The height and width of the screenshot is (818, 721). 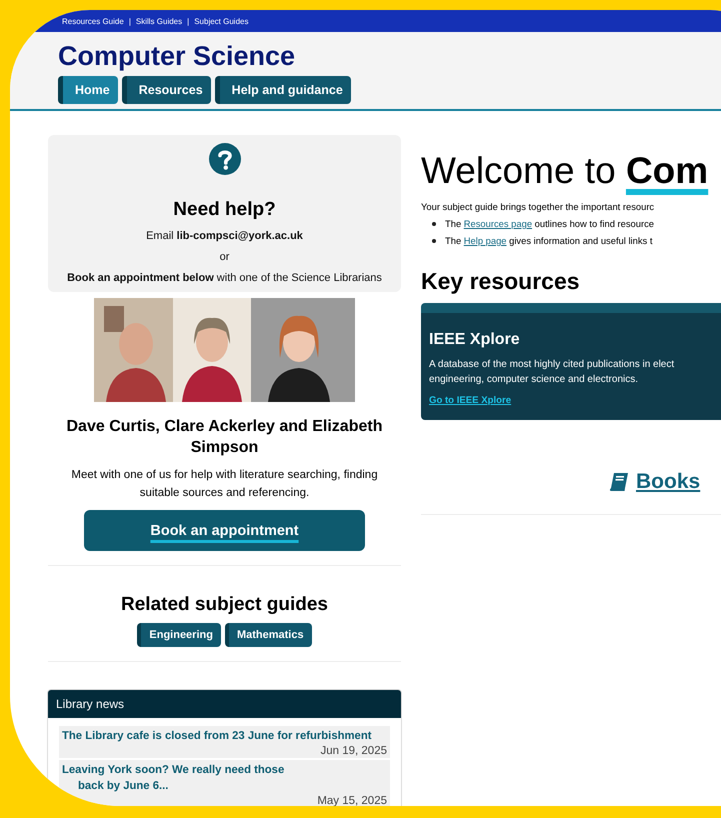 I want to click on news-item: The Library cafe is closed from 23 June for refurbishment Jun 19, 2025, so click(x=224, y=742).